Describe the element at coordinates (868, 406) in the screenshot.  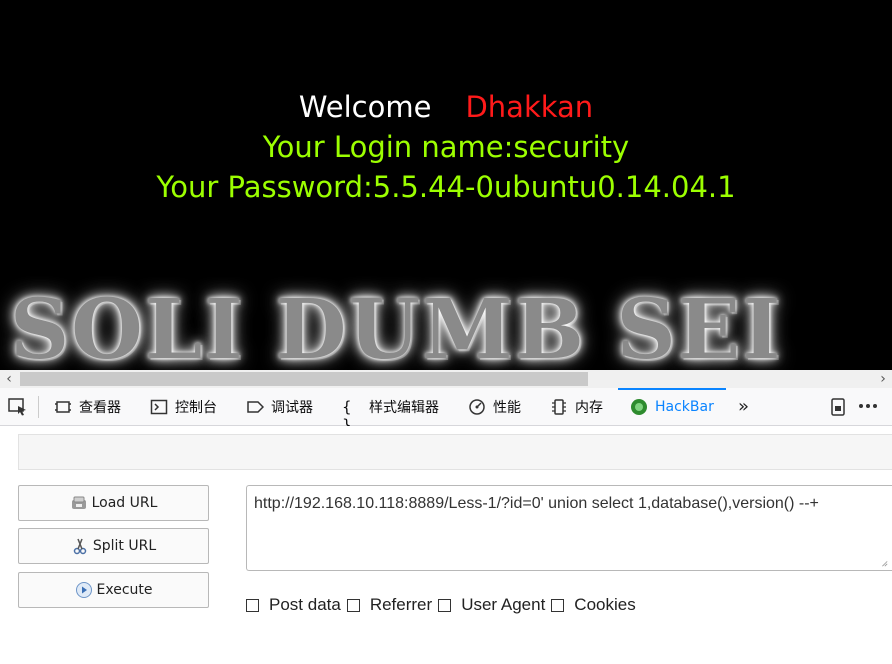
I see `more-options-icon` at that location.